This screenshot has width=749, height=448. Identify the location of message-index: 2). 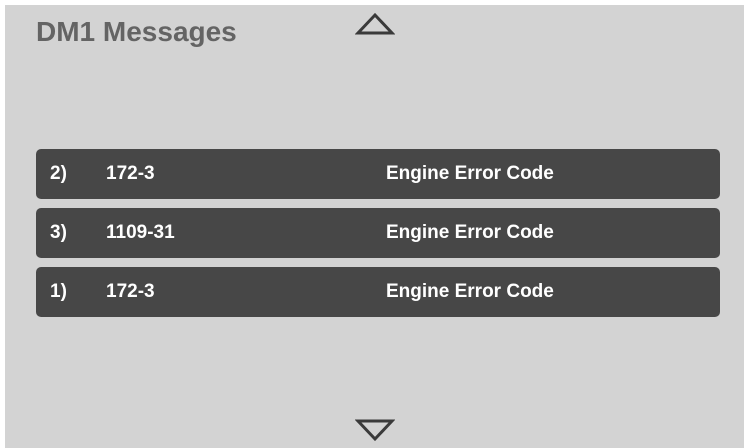
(58, 173).